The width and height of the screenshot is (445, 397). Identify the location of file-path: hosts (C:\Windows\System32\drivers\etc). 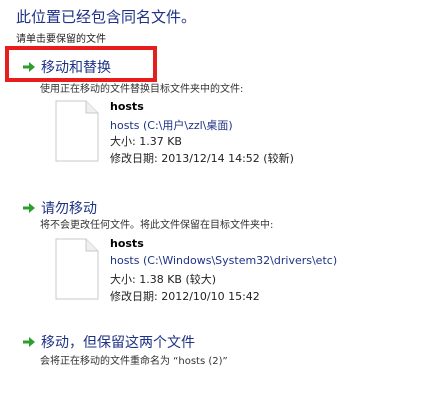
(224, 260).